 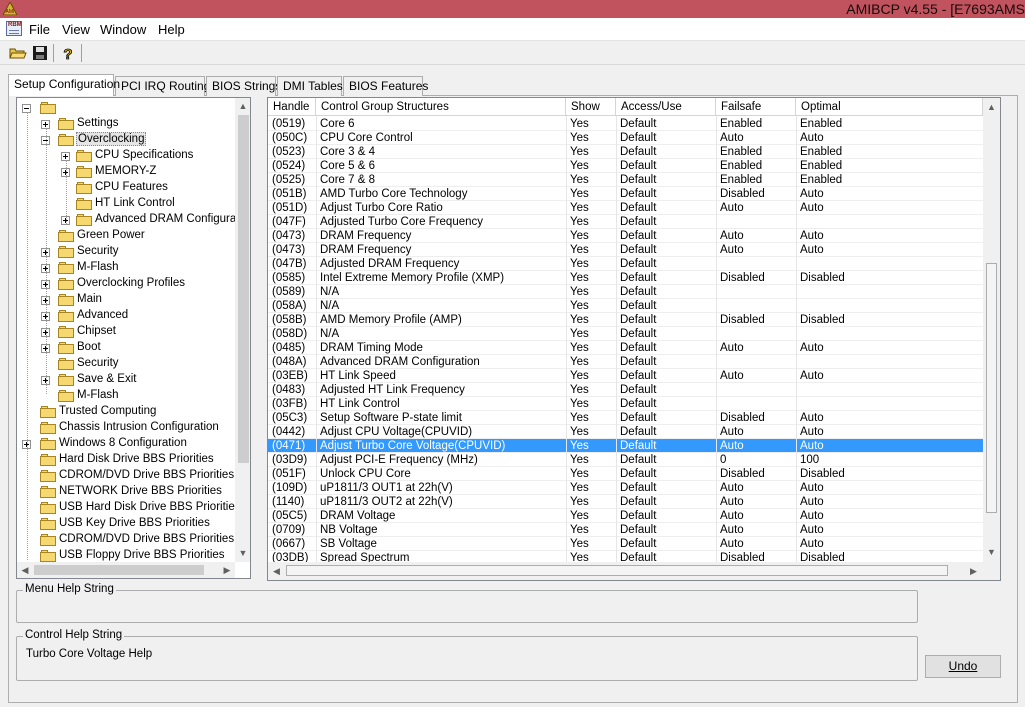 I want to click on table-row: (03FB) HT Link Control Yes Default, so click(x=625, y=404).